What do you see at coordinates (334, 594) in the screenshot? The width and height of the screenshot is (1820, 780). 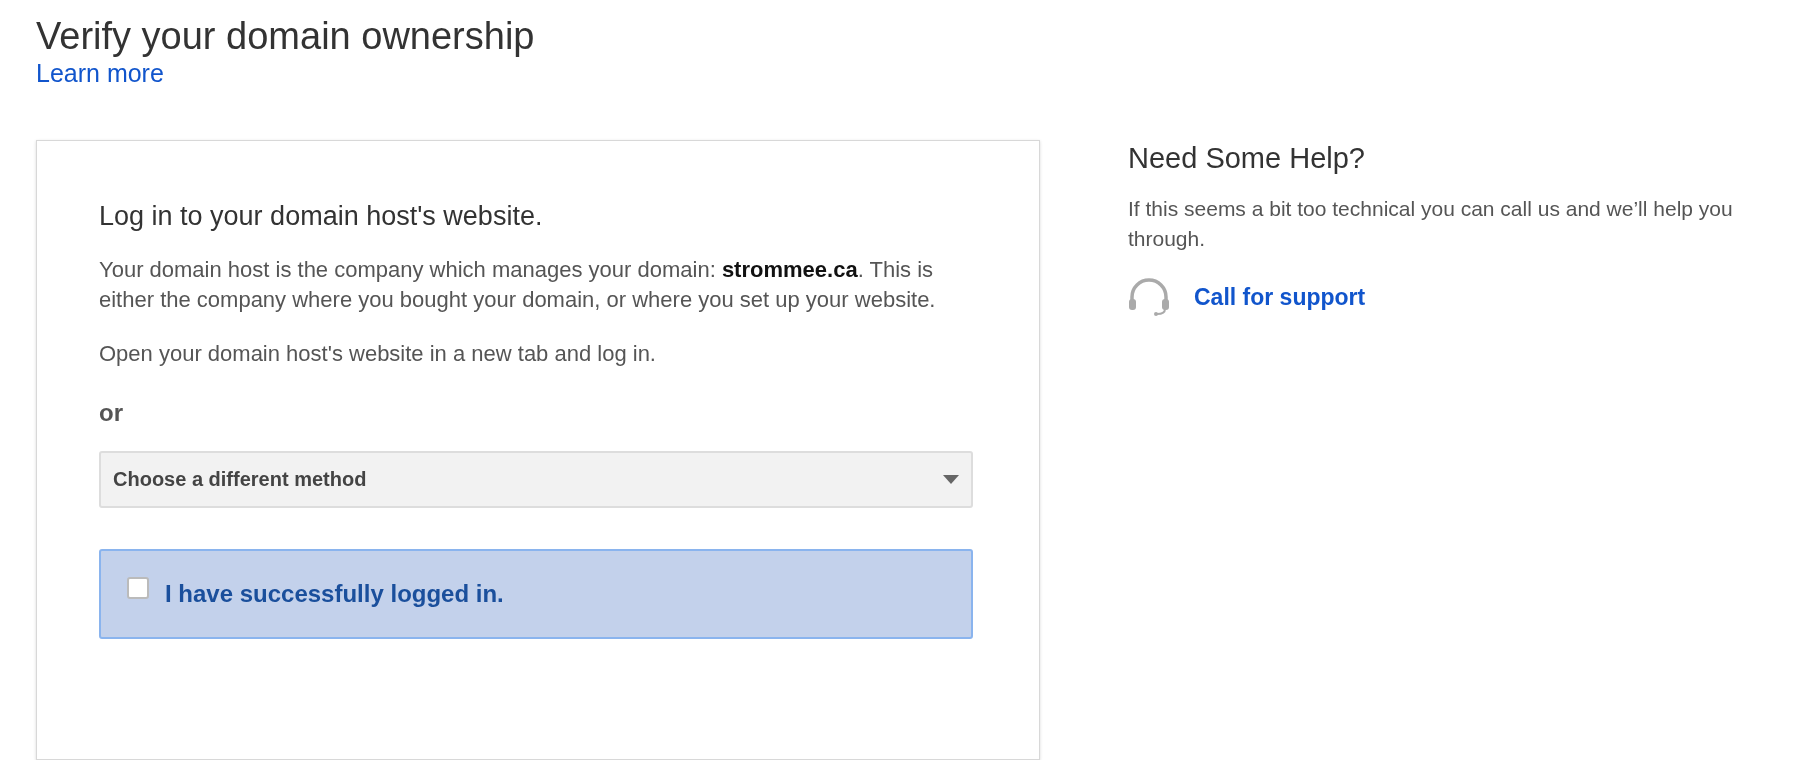 I see `checkbox-label: I have successfully logged in.` at bounding box center [334, 594].